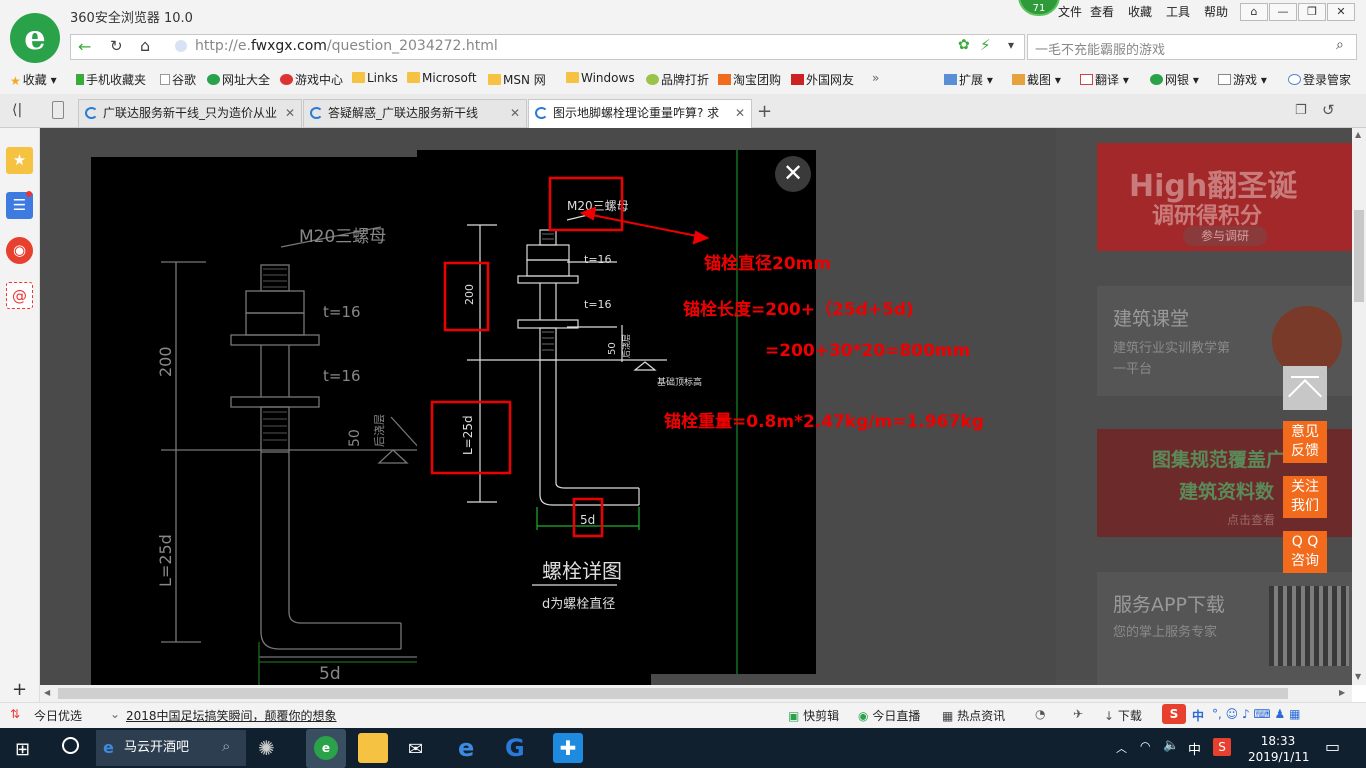  Describe the element at coordinates (181, 46) in the screenshot. I see `site-info-icon` at that location.